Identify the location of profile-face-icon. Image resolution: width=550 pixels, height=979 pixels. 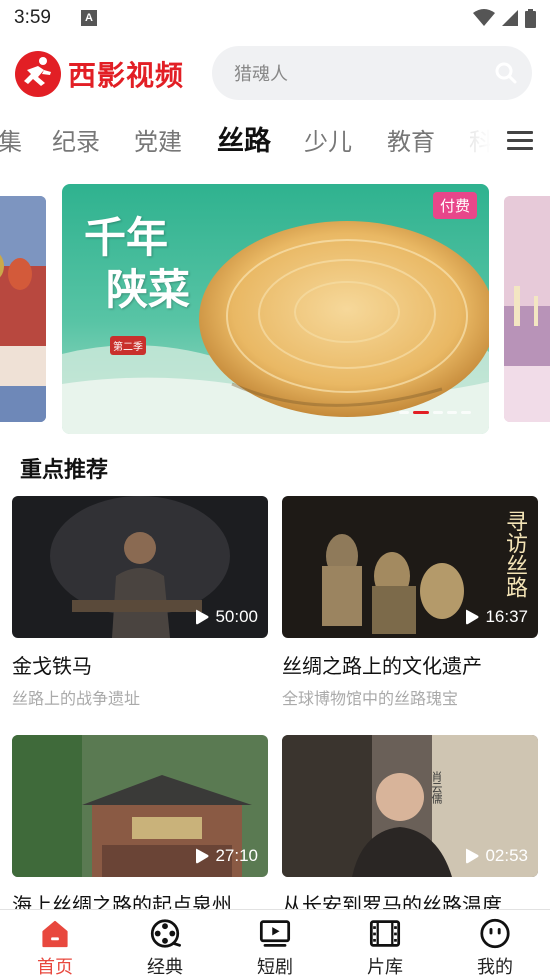
(495, 933).